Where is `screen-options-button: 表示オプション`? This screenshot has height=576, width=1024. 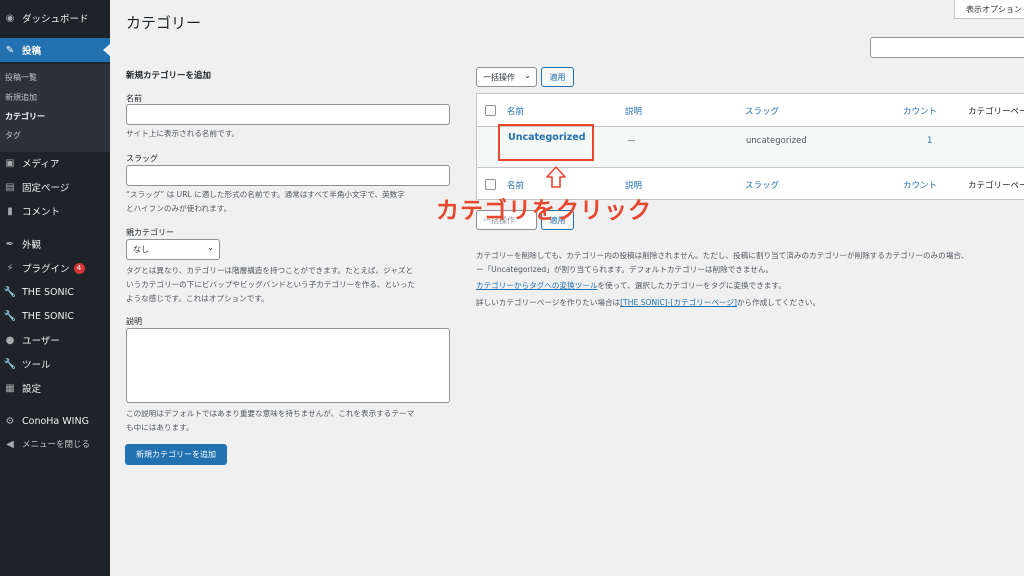
screen-options-button: 表示オプション is located at coordinates (989, 9).